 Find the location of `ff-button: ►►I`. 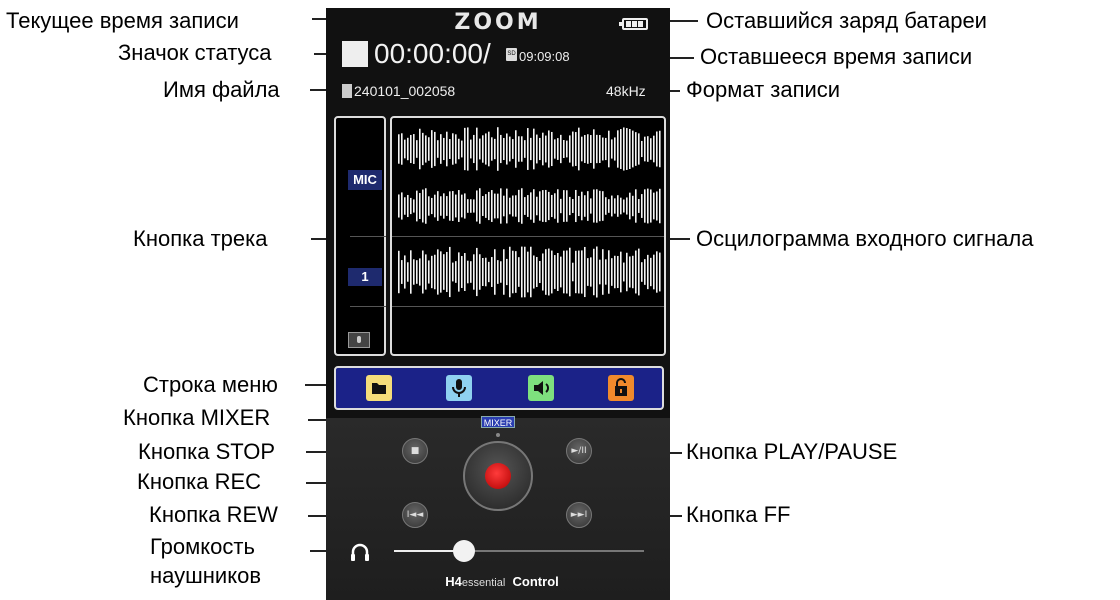

ff-button: ►►I is located at coordinates (579, 515).